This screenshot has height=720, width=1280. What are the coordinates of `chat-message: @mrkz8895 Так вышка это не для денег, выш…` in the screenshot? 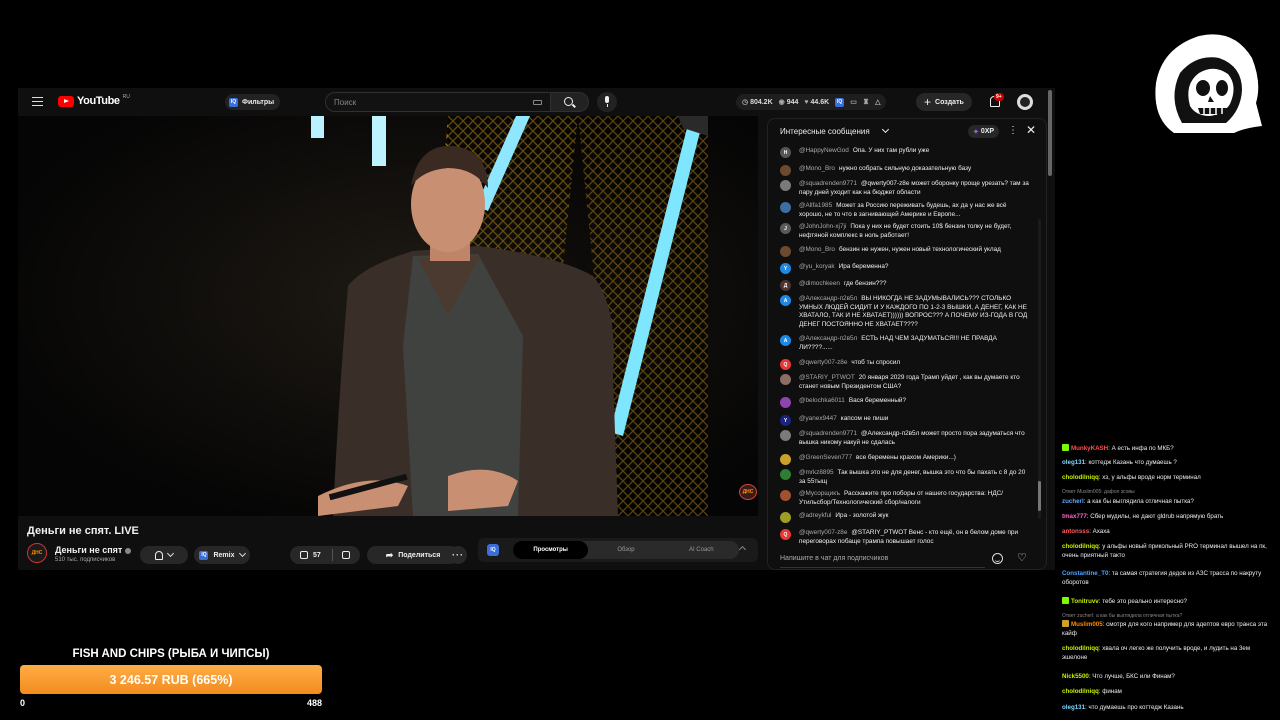 It's located at (905, 477).